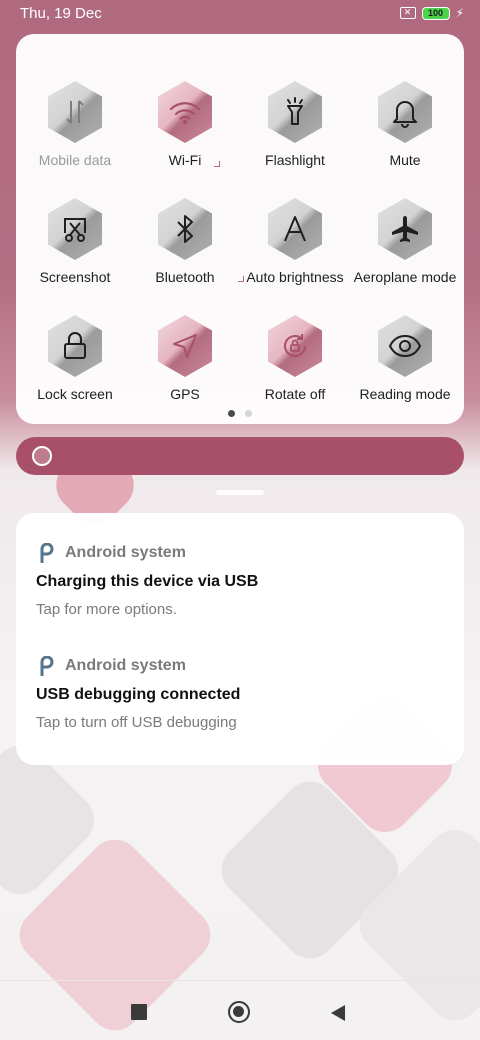  I want to click on tile-gps: GPS, so click(185, 345).